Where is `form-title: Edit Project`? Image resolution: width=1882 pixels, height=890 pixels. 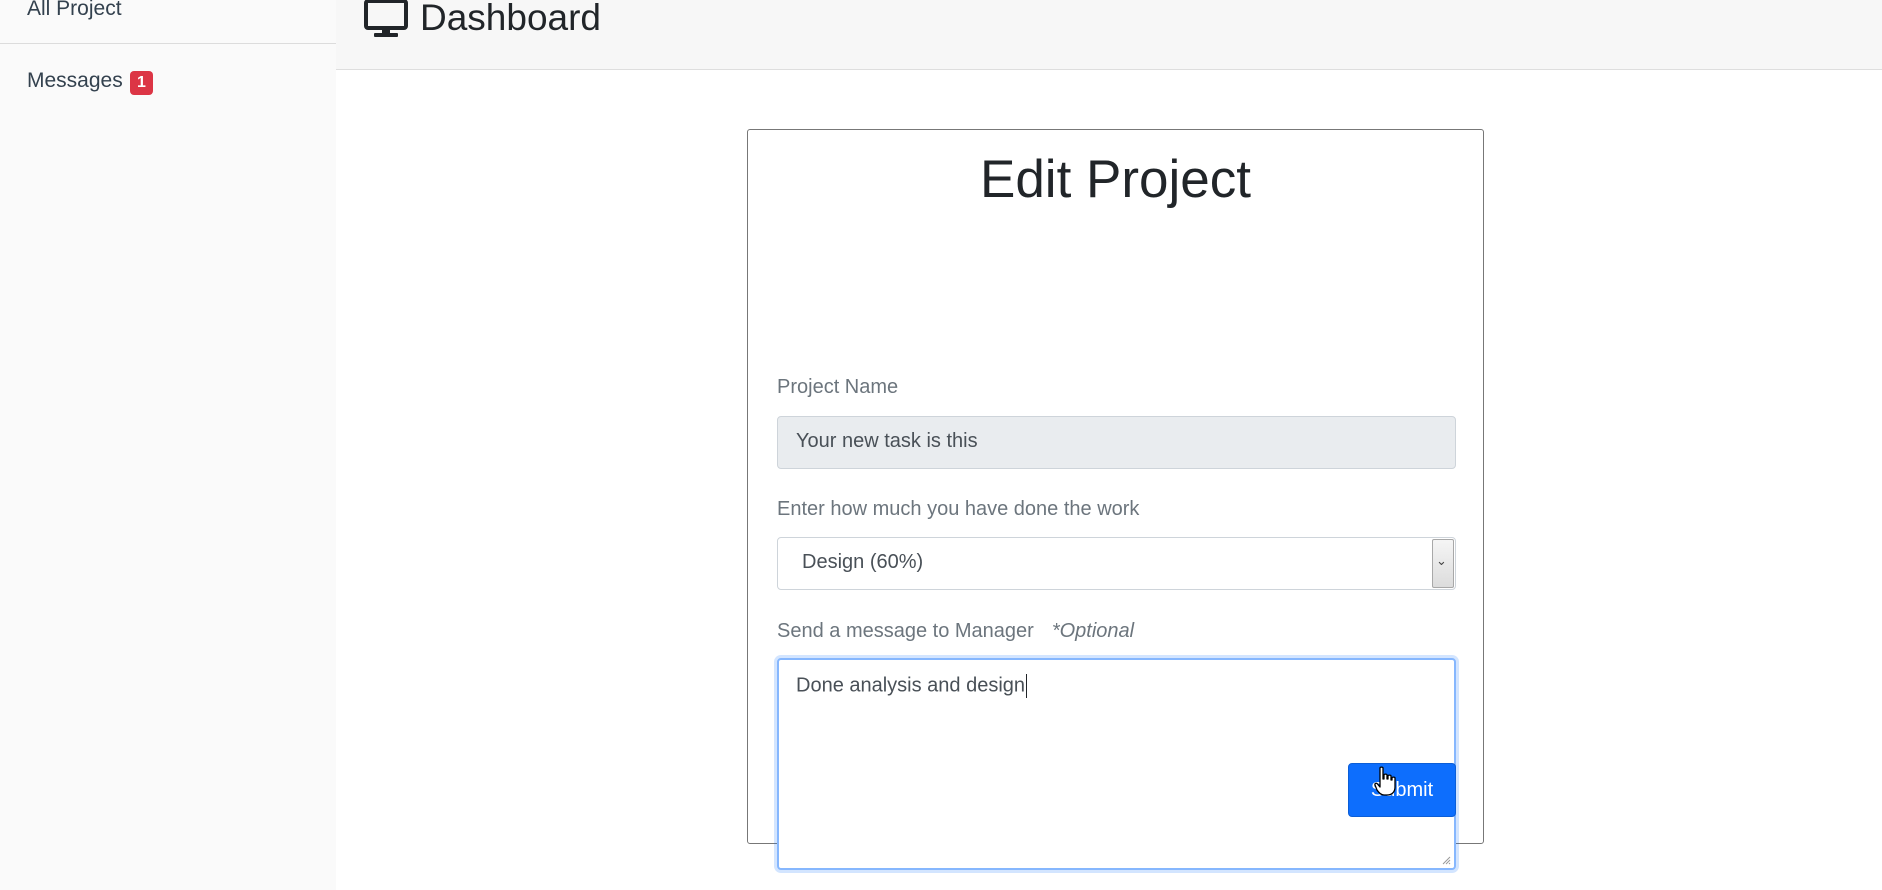
form-title: Edit Project is located at coordinates (1115, 179).